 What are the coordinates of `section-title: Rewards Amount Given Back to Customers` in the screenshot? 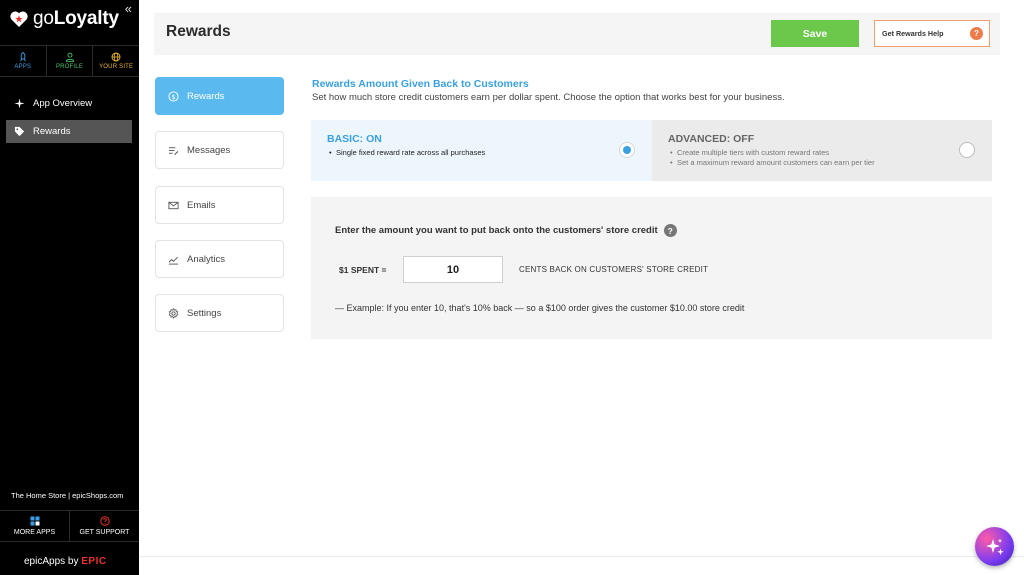 It's located at (420, 84).